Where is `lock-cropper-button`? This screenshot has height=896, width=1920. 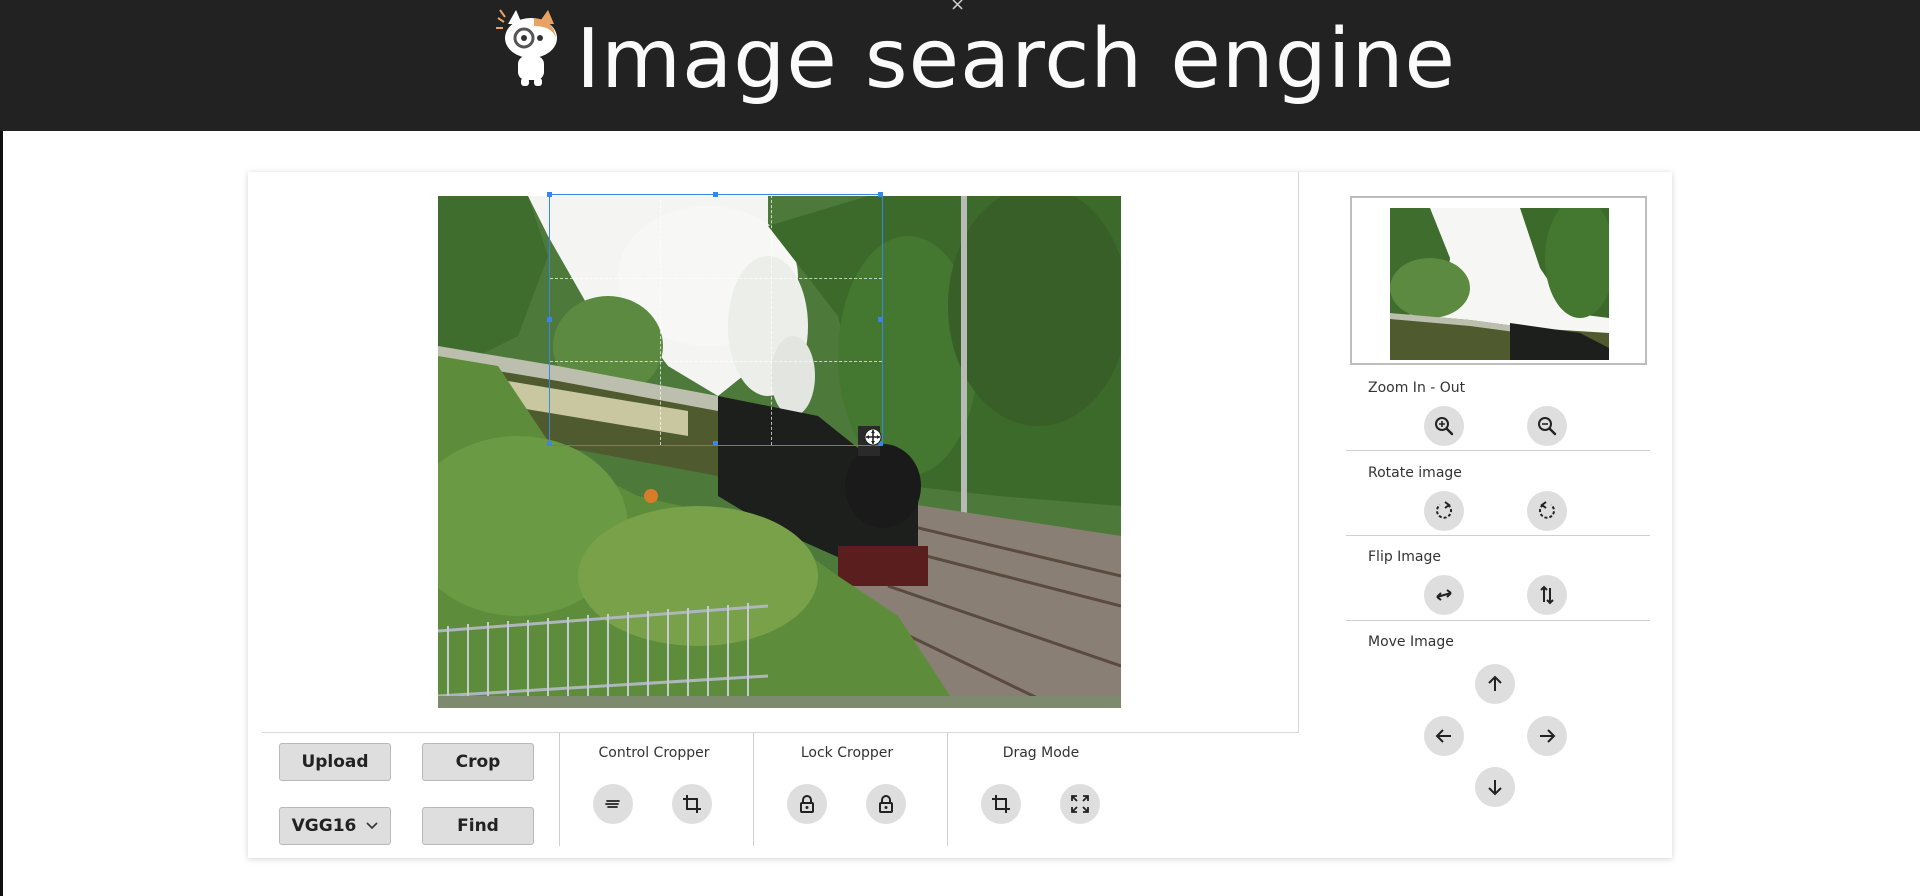
lock-cropper-button is located at coordinates (807, 804).